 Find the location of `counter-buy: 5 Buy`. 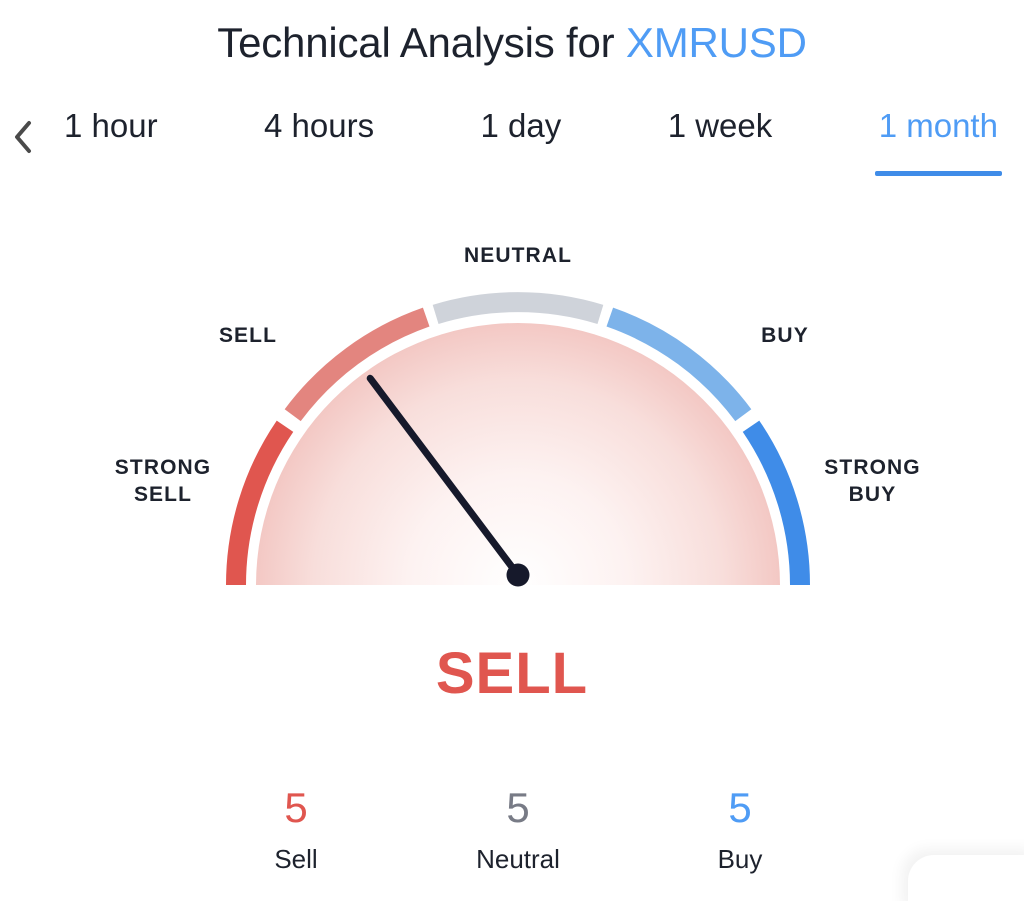

counter-buy: 5 Buy is located at coordinates (740, 829).